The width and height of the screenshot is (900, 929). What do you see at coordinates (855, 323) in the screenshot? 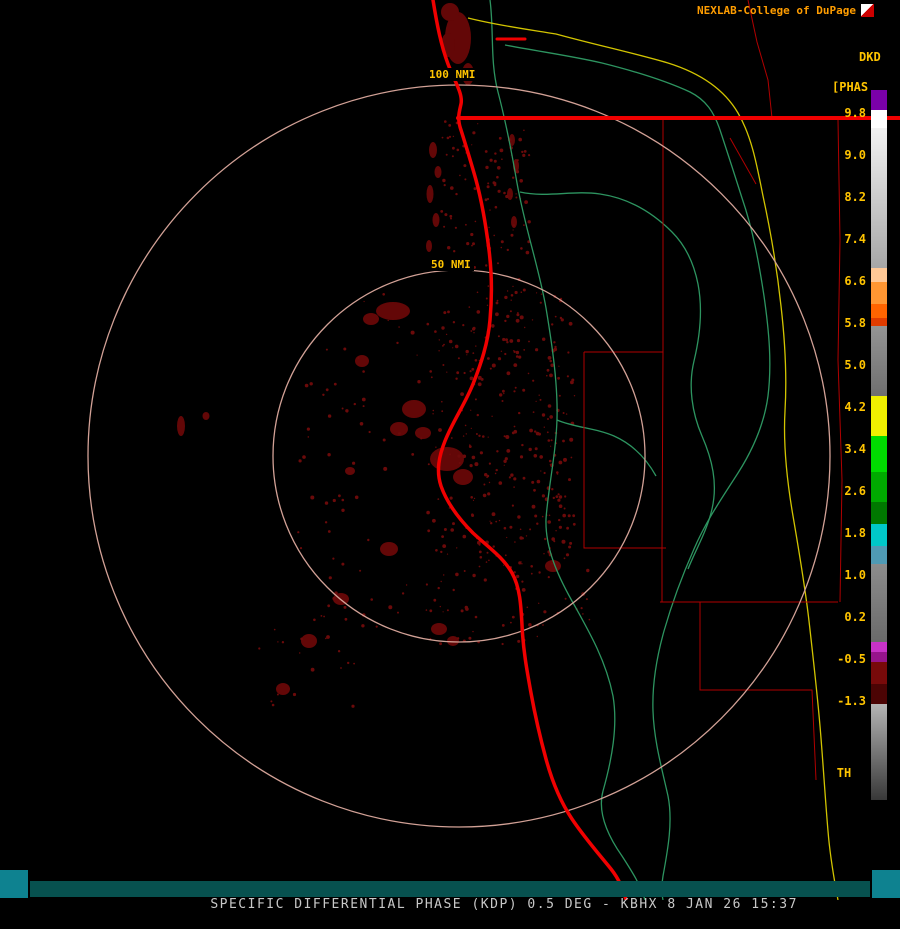
I see `colorbar-tick-label: 5.8` at bounding box center [855, 323].